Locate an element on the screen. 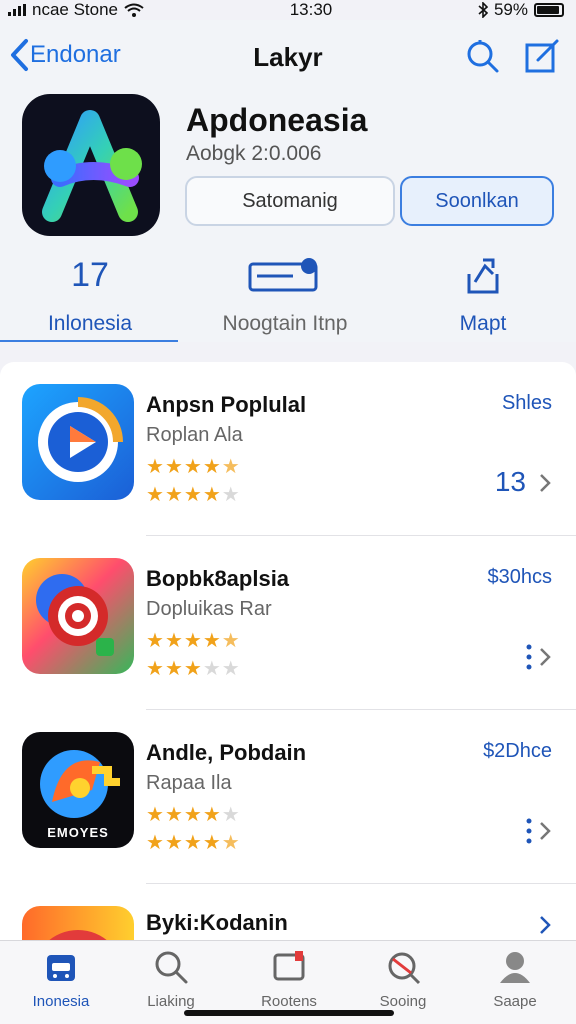  item-title: Bopbk8aplsia is located at coordinates (218, 578).